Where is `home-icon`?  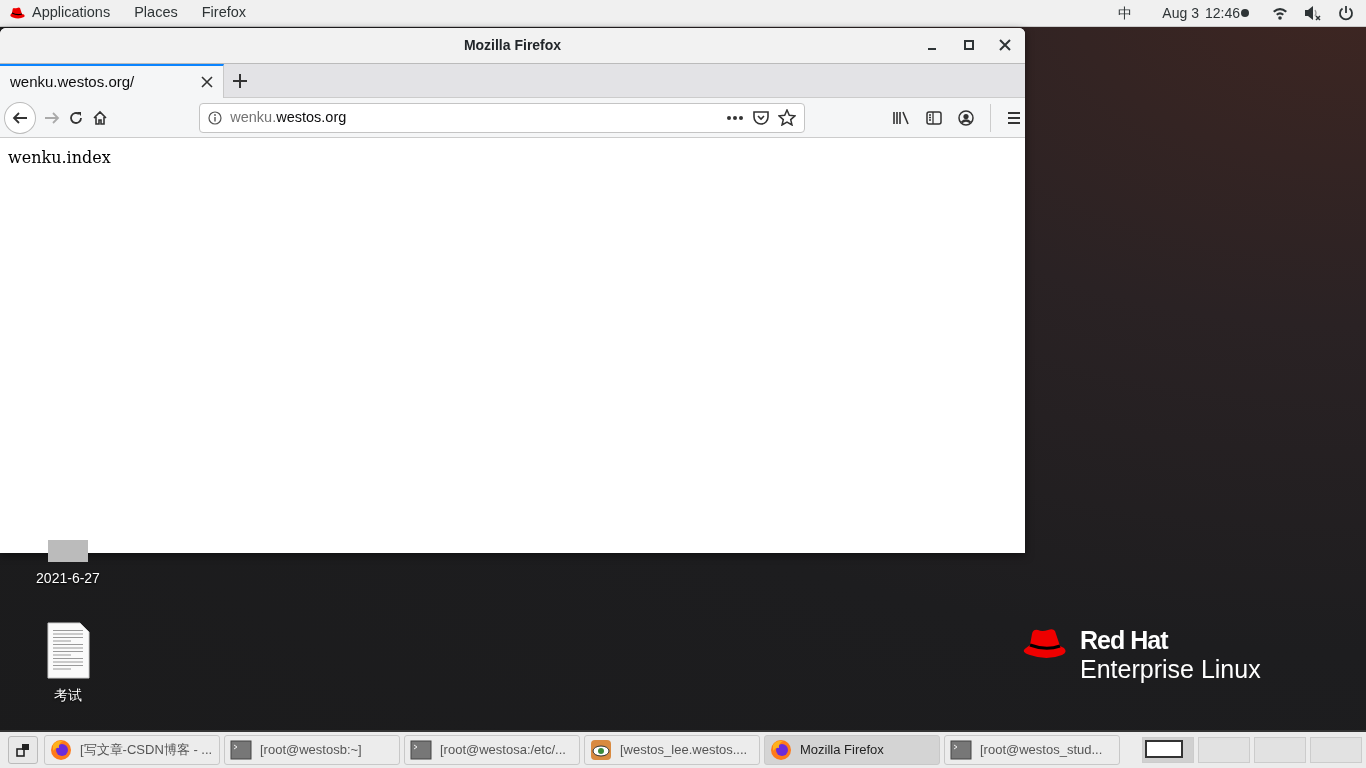
home-icon is located at coordinates (99, 117).